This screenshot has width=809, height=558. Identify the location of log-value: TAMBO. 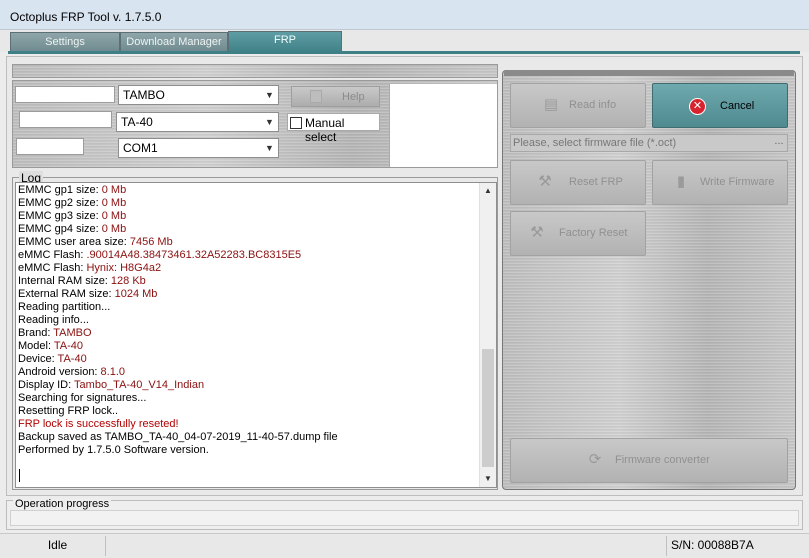
(72, 333).